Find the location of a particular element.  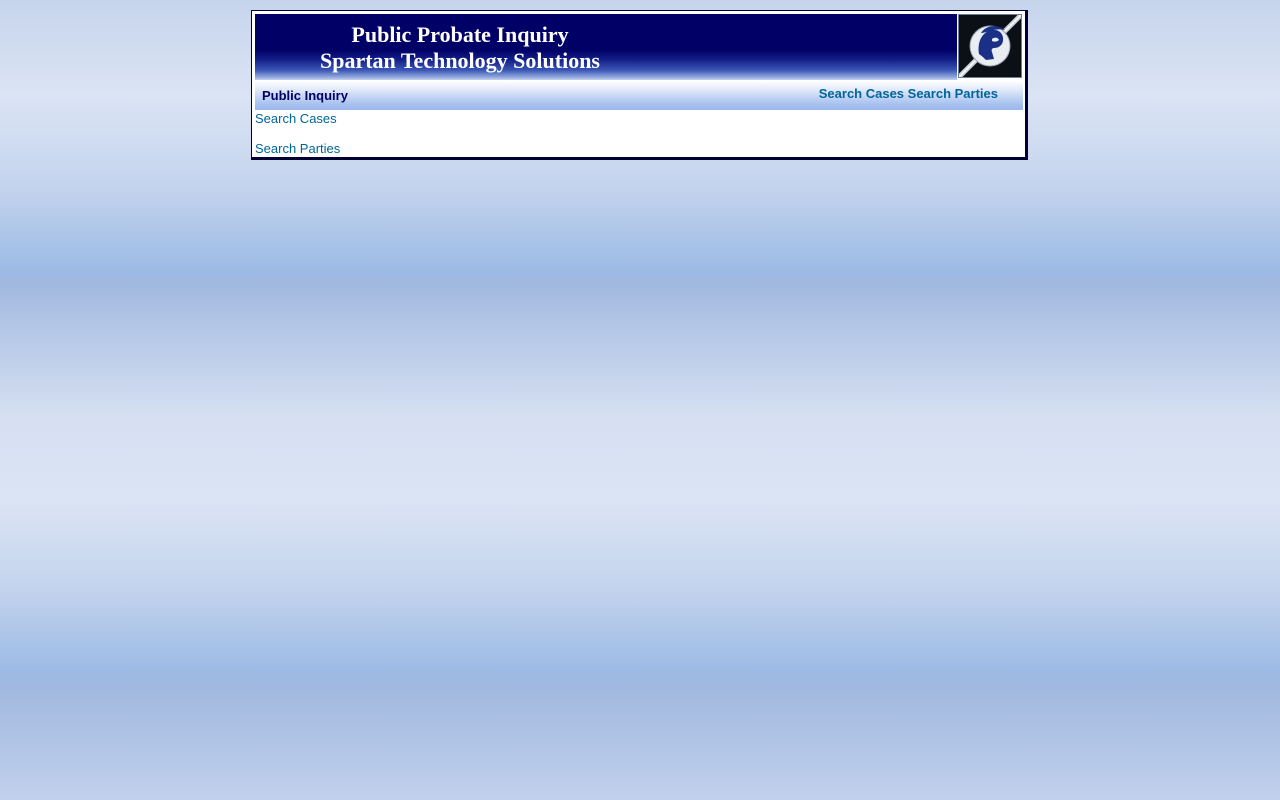

search-cases-link: Search Cases is located at coordinates (296, 118).